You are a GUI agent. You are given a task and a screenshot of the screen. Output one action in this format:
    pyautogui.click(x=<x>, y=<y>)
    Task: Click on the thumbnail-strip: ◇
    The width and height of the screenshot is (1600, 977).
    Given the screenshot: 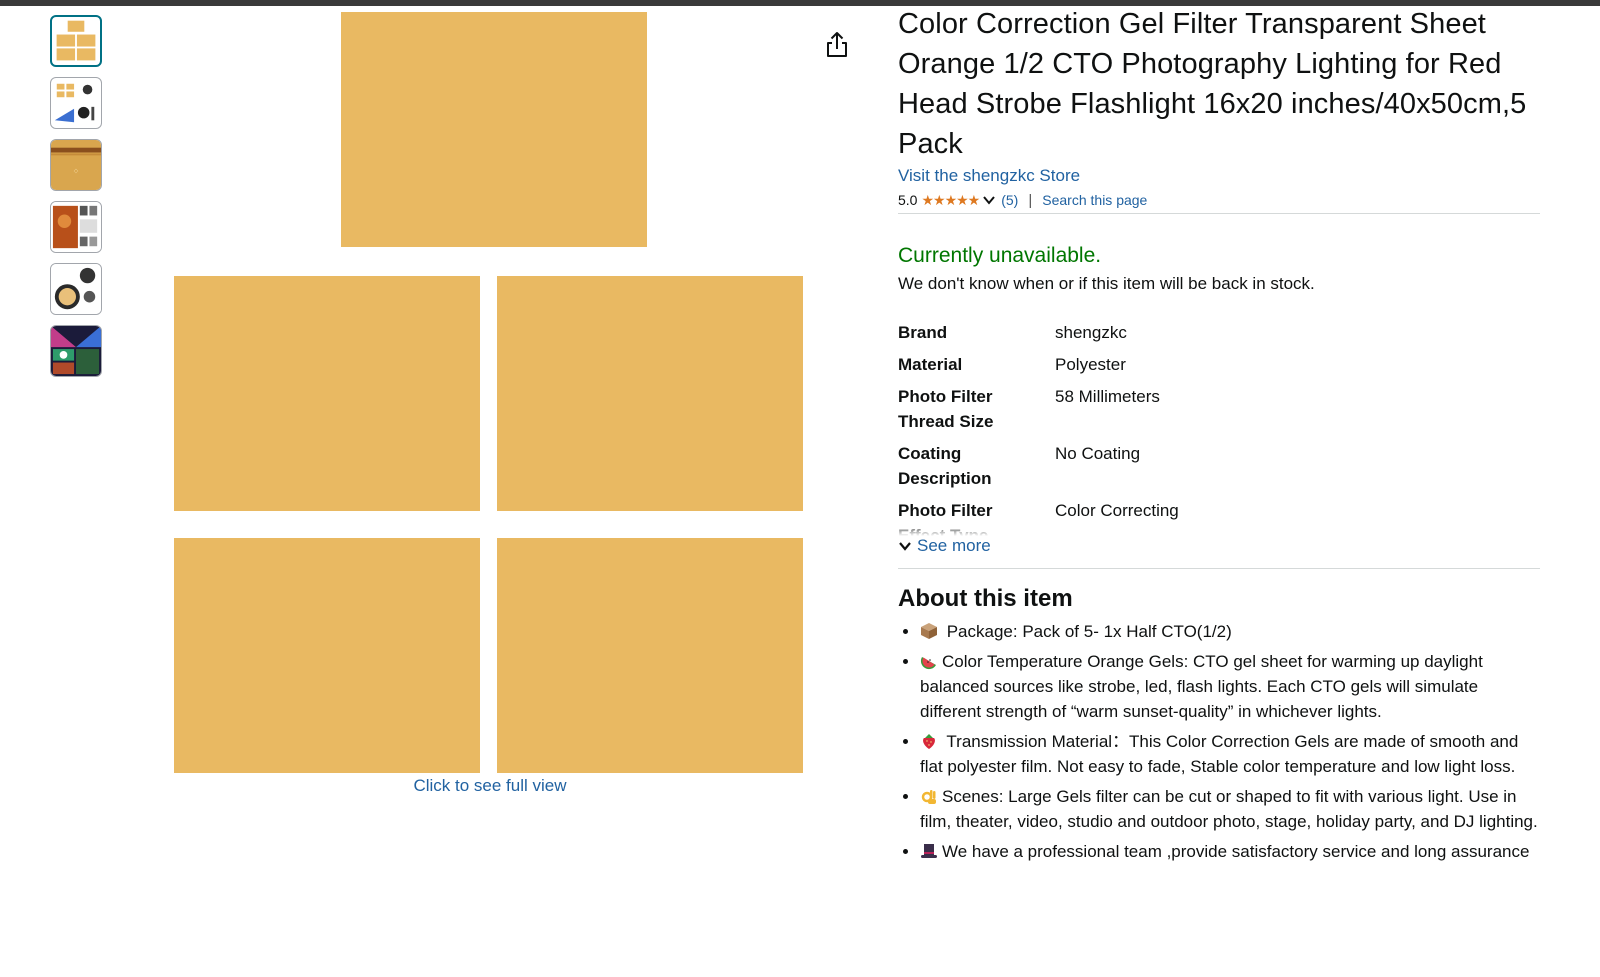 What is the action you would take?
    pyautogui.click(x=76, y=201)
    